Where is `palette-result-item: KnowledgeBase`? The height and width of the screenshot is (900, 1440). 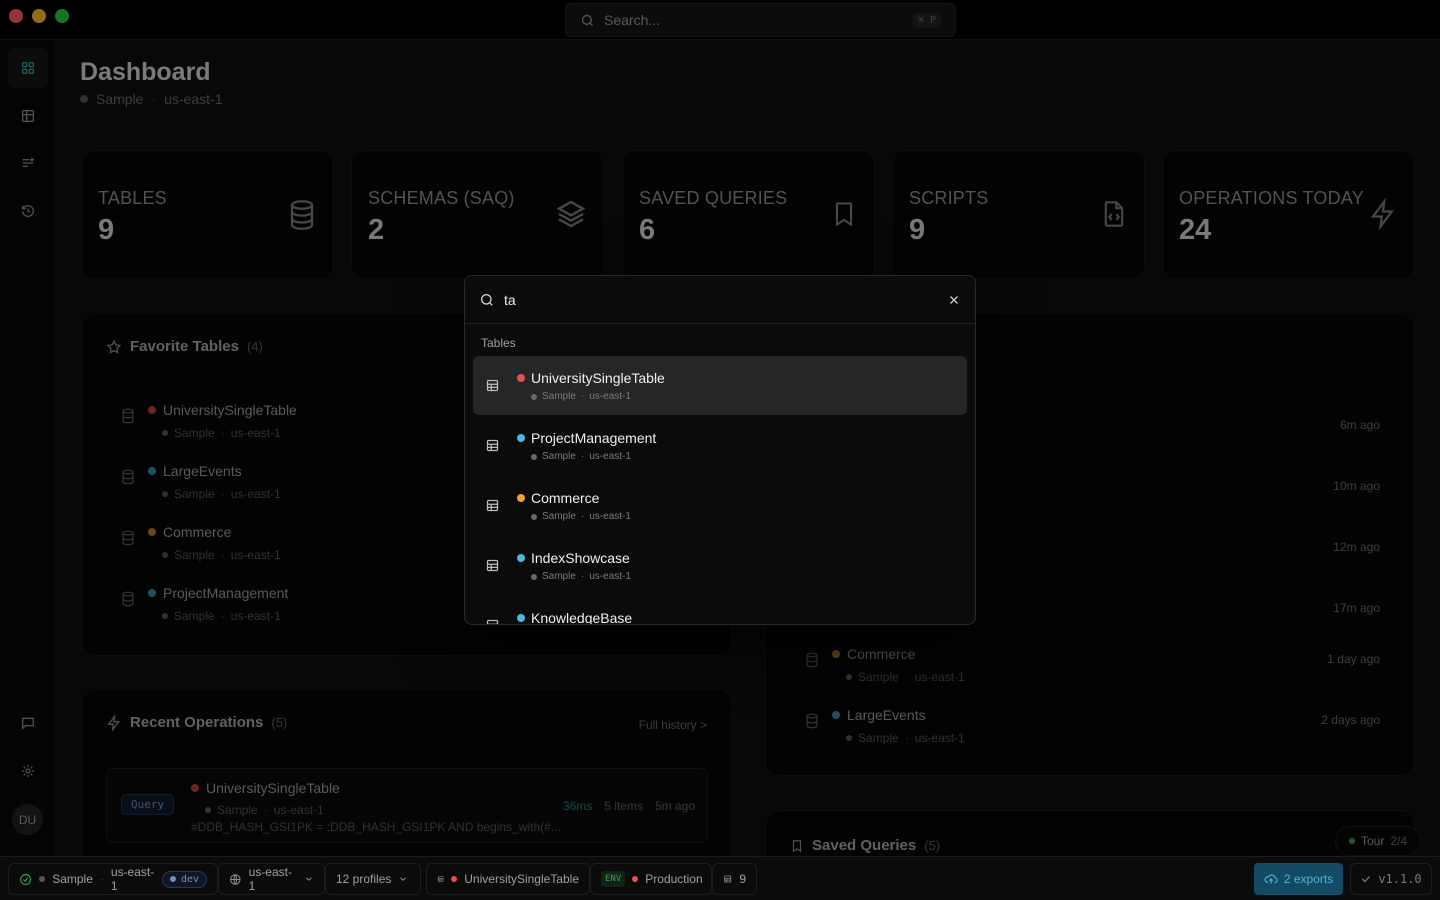 palette-result-item: KnowledgeBase is located at coordinates (720, 610).